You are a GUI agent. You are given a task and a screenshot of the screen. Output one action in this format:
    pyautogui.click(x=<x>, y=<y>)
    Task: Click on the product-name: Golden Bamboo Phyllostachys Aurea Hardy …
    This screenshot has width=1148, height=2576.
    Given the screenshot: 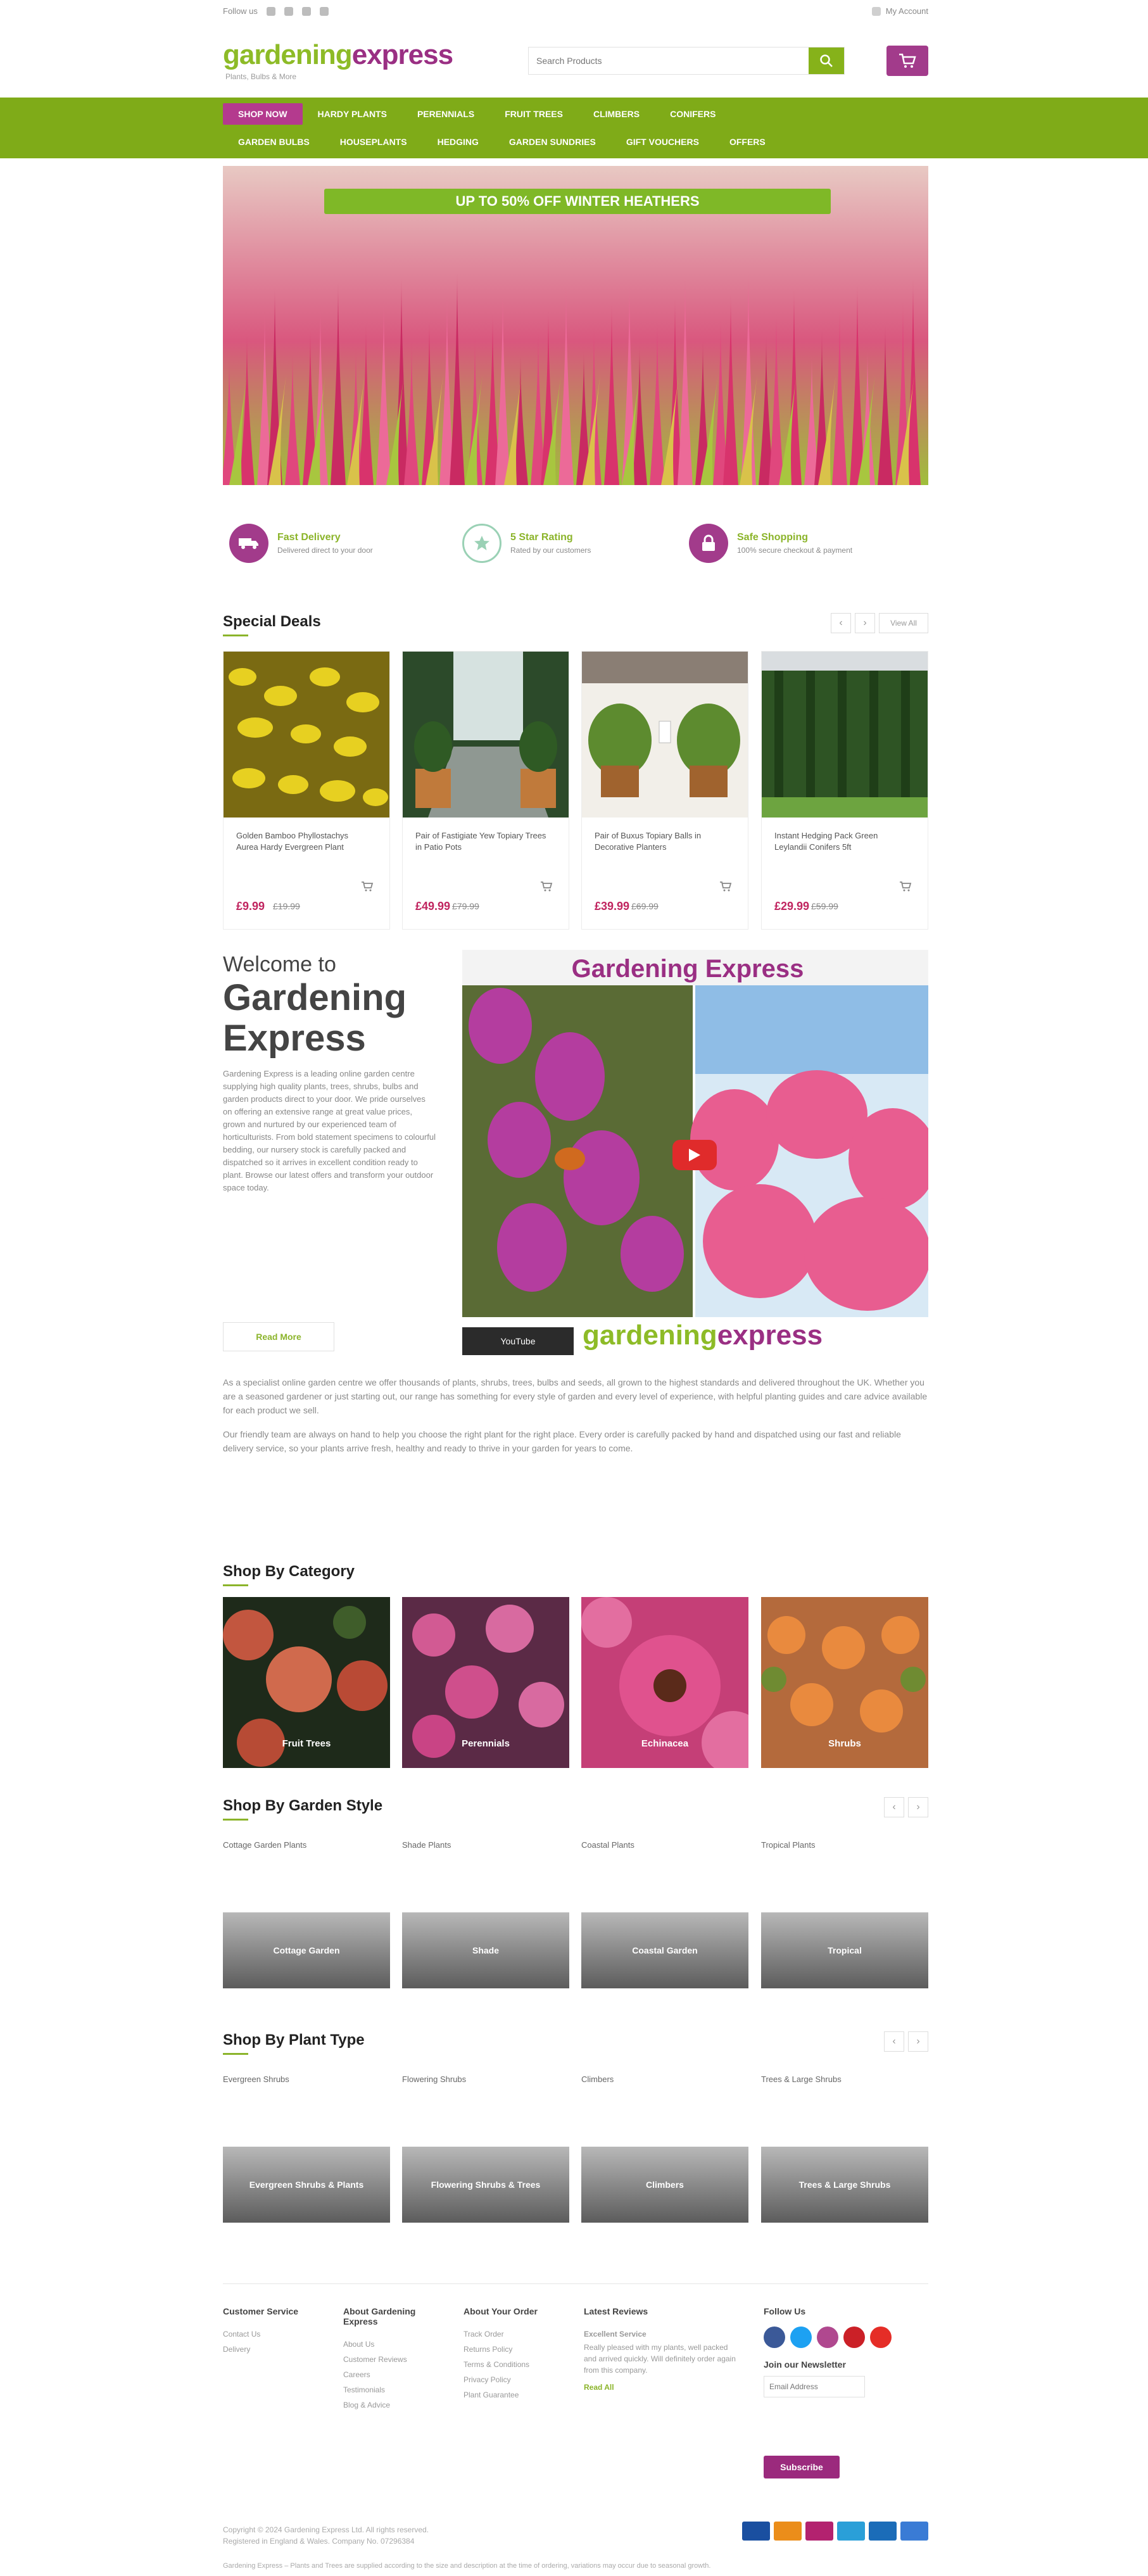 What is the action you would take?
    pyautogui.click(x=302, y=841)
    